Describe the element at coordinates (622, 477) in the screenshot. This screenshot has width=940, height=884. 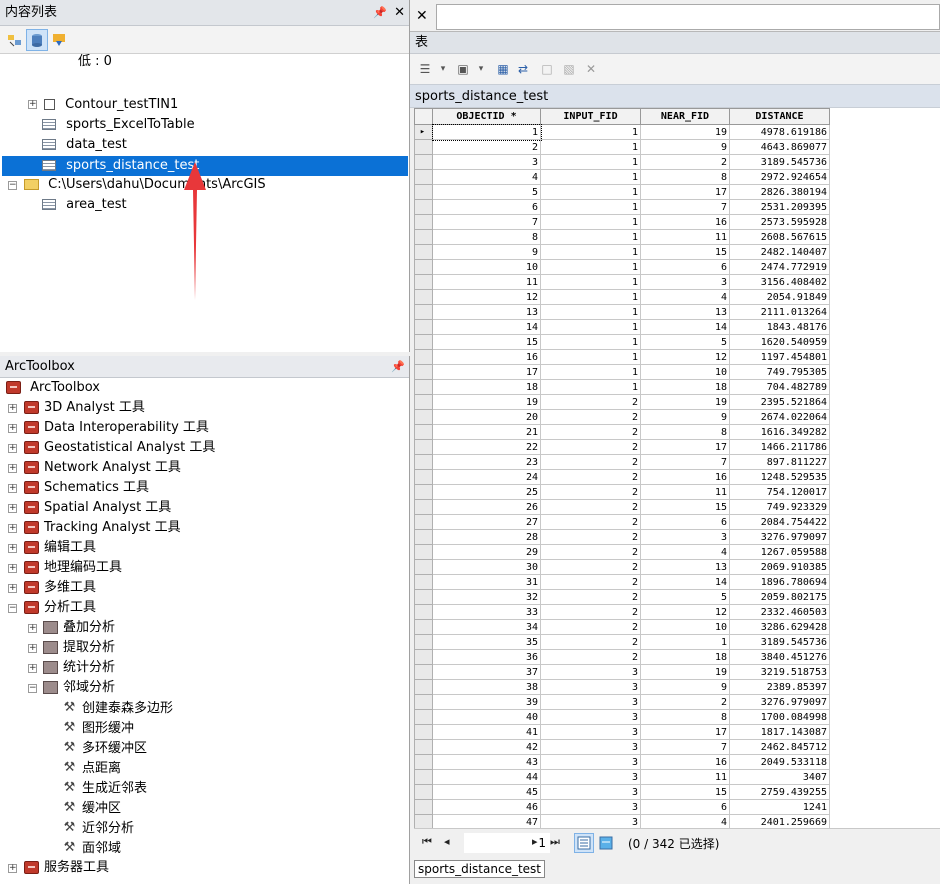
I see `table-row: 24 2 16 1248.529535` at that location.